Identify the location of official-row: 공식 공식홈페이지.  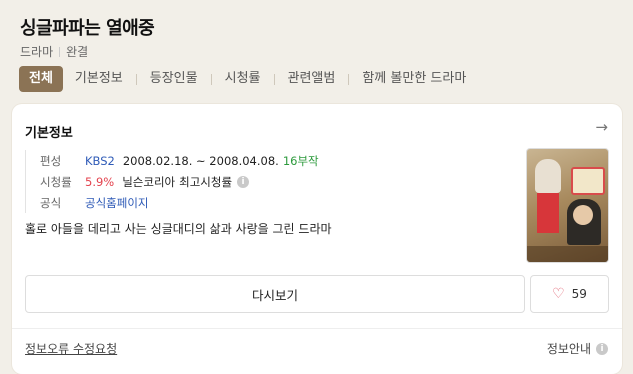
(179, 202).